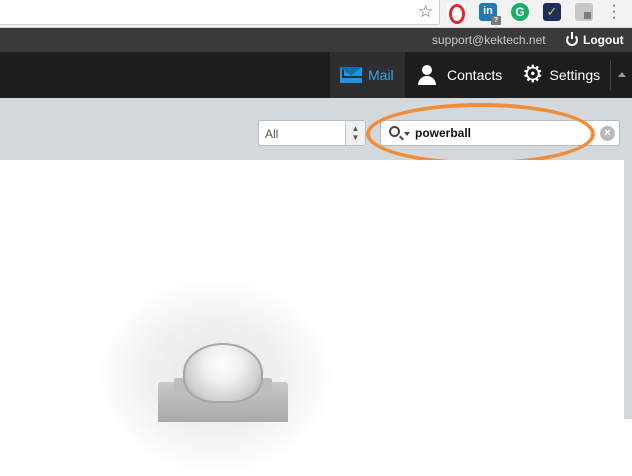 This screenshot has width=632, height=476. I want to click on search-scope-select: All ▲ ▼, so click(312, 133).